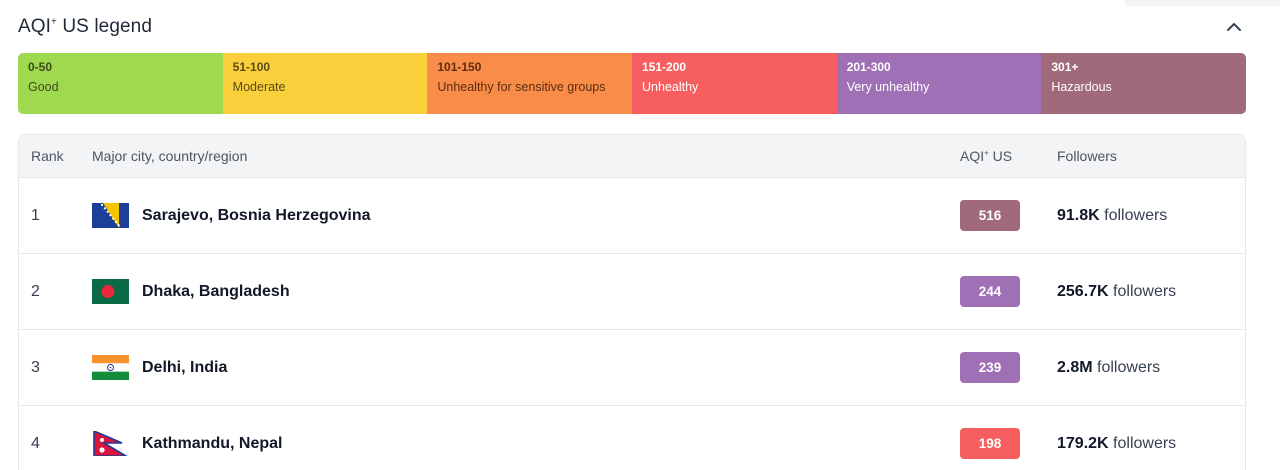 The image size is (1280, 470). I want to click on legend-label: Good, so click(43, 87).